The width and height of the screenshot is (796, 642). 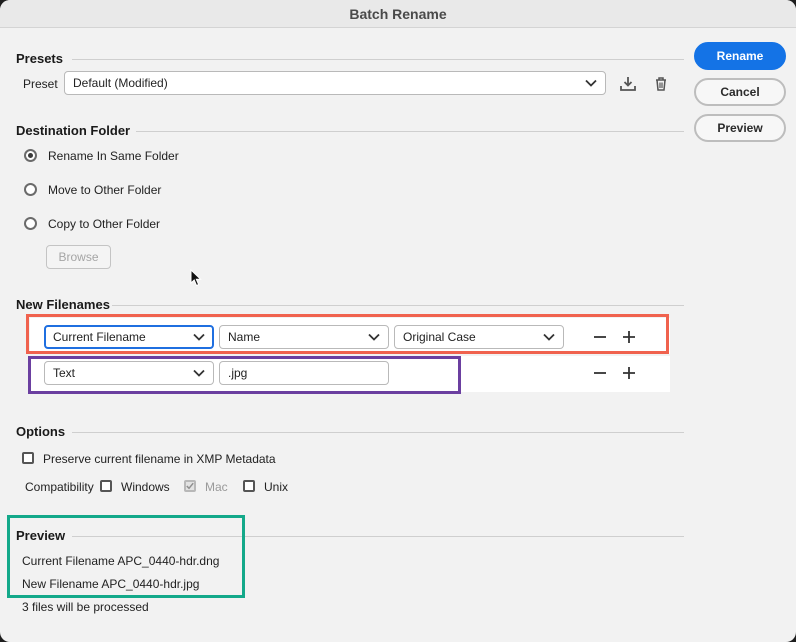 What do you see at coordinates (59, 487) in the screenshot?
I see `compatibility-label: Compatibility` at bounding box center [59, 487].